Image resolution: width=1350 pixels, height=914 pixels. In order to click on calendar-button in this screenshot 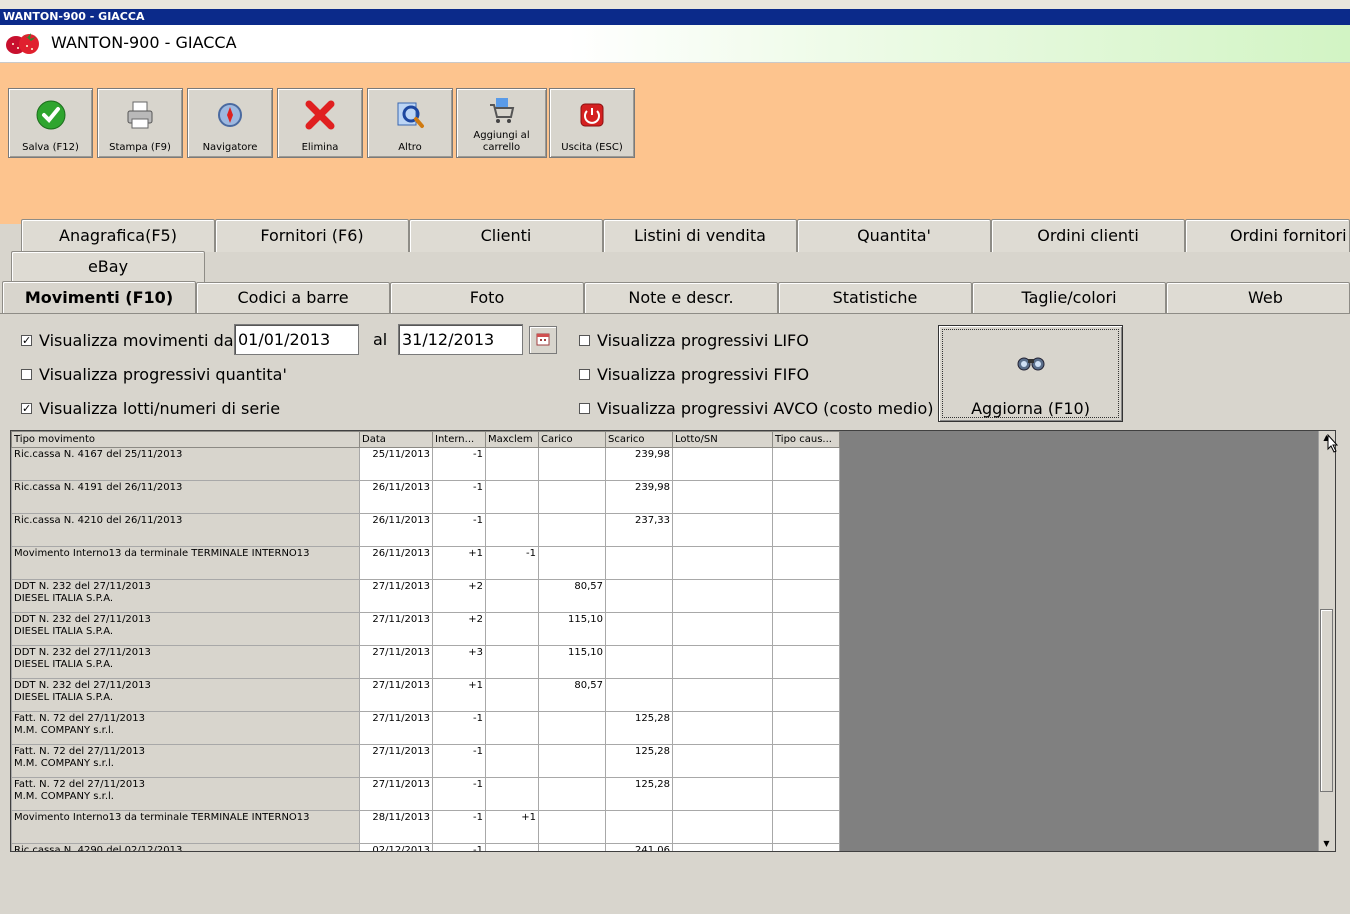, I will do `click(543, 340)`.